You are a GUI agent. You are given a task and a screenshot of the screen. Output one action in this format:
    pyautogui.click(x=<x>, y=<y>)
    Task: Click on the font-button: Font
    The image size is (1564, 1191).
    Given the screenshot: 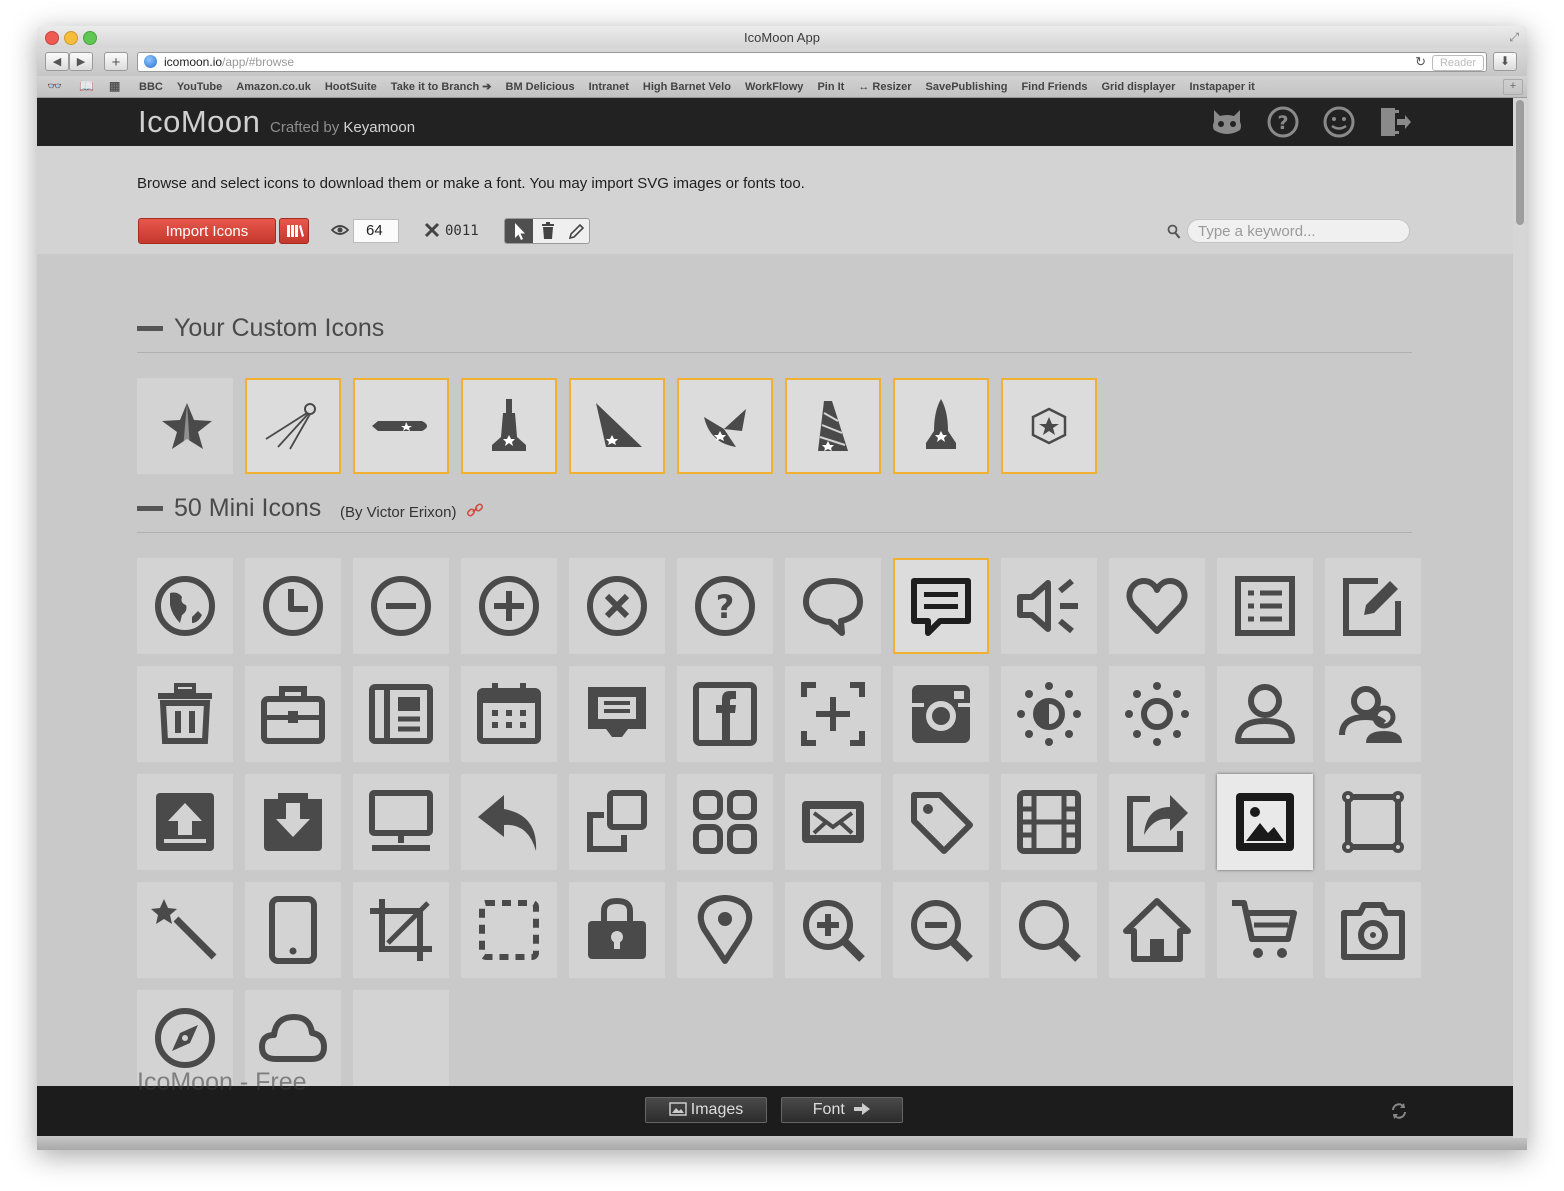 What is the action you would take?
    pyautogui.click(x=842, y=1110)
    